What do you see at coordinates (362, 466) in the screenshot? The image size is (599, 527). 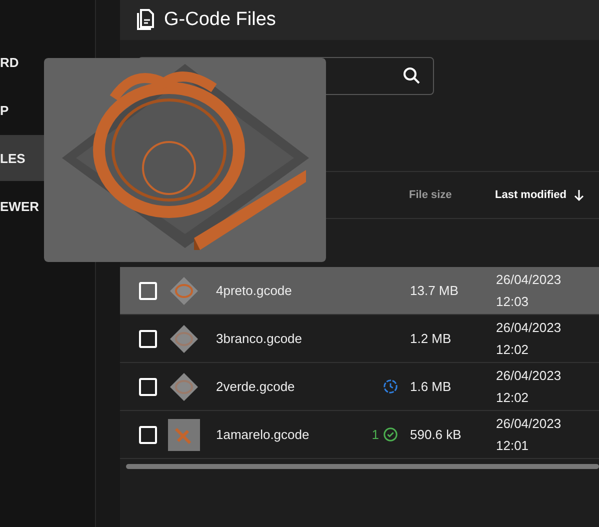 I see `scrollbar` at bounding box center [362, 466].